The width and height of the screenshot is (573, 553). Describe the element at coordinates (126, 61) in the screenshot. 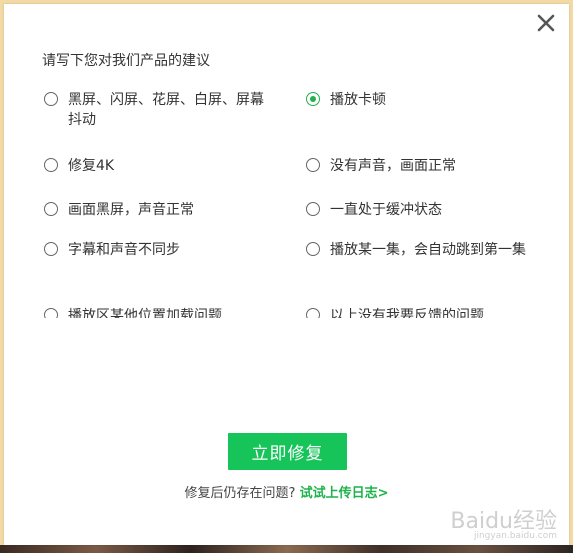

I see `prompt-text: 请写下您对我们产品的建议` at that location.